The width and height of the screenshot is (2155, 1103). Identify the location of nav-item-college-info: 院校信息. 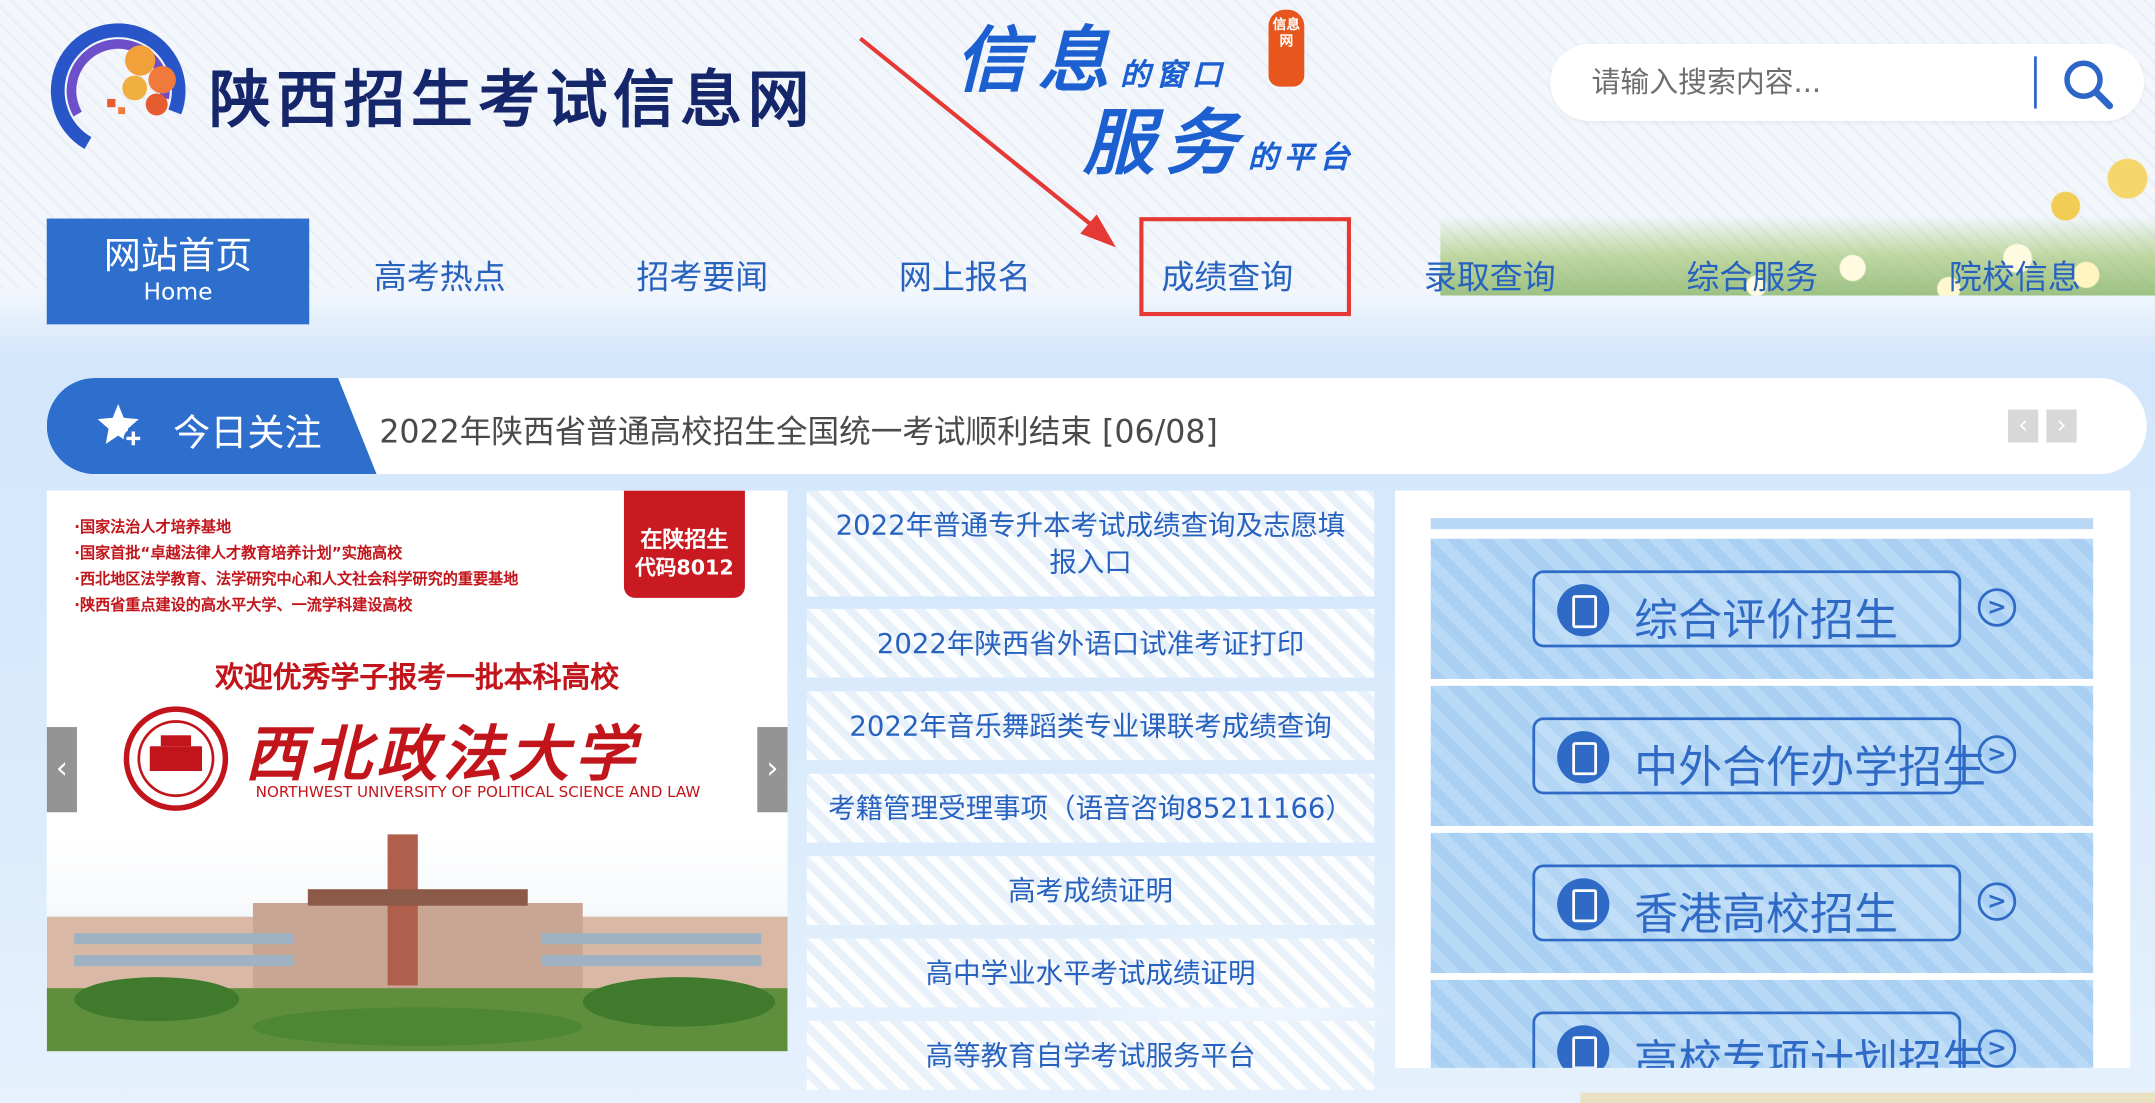
(2014, 274).